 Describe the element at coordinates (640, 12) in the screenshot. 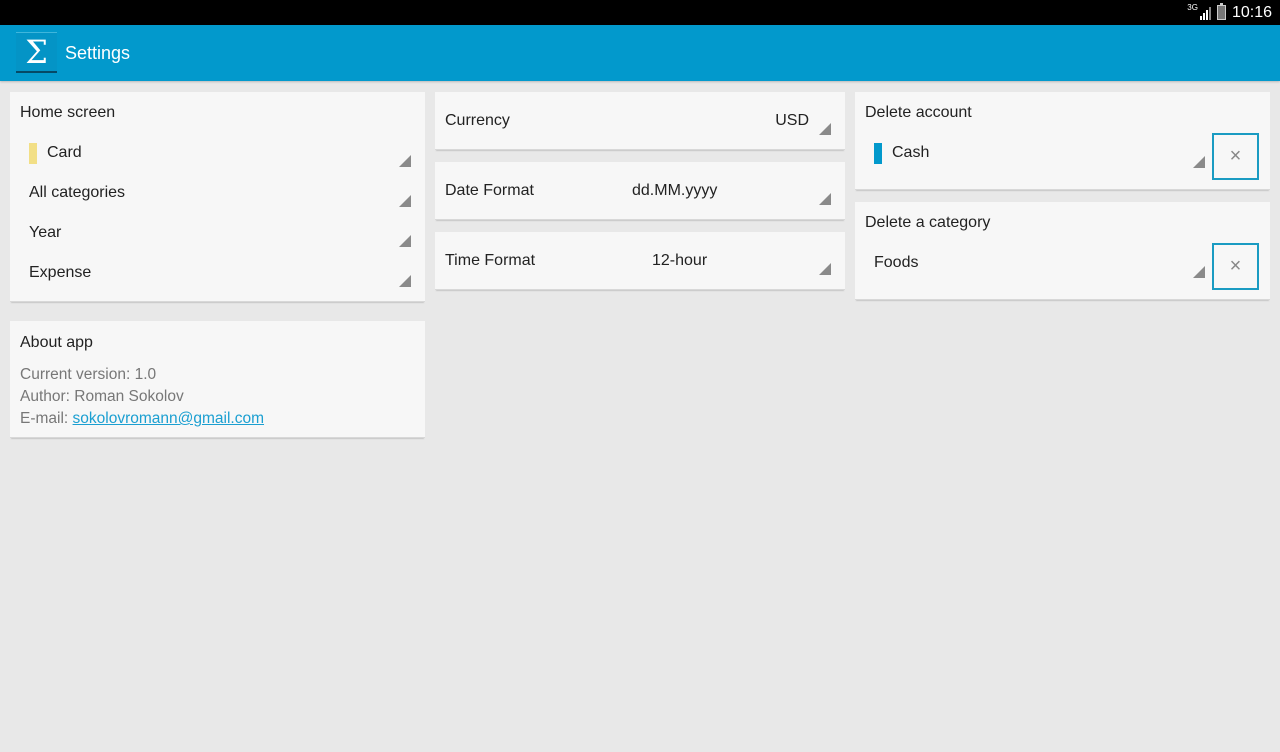

I see `status-bar: 3G 10:16` at that location.